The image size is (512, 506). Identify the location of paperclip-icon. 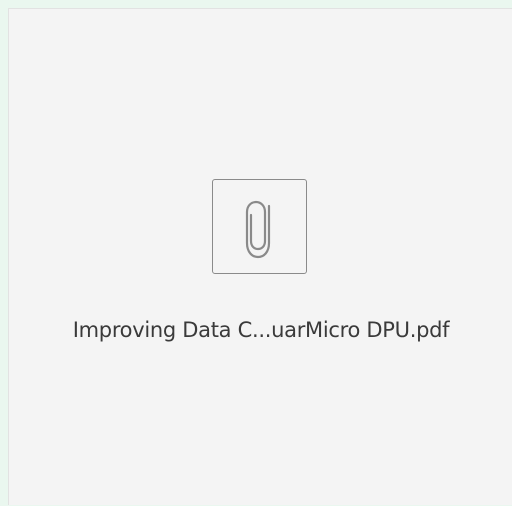
(259, 226).